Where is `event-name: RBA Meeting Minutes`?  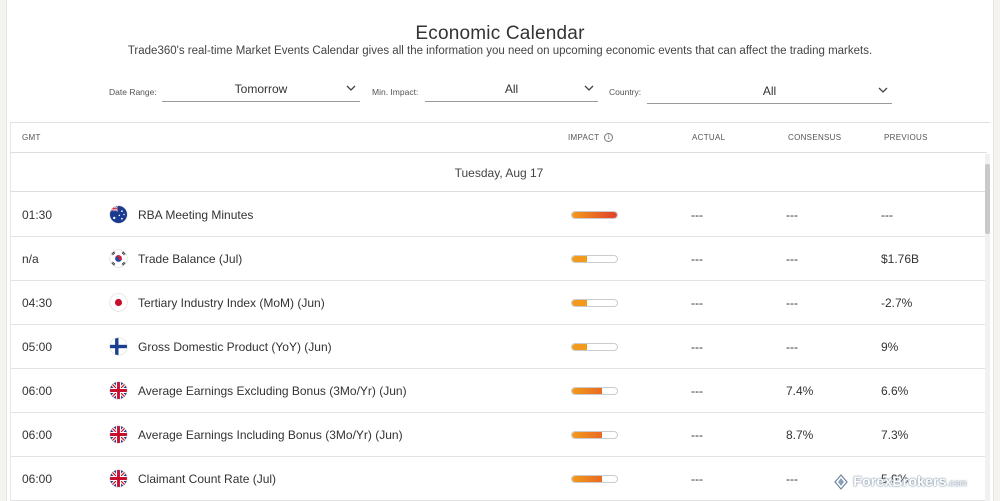 event-name: RBA Meeting Minutes is located at coordinates (195, 215).